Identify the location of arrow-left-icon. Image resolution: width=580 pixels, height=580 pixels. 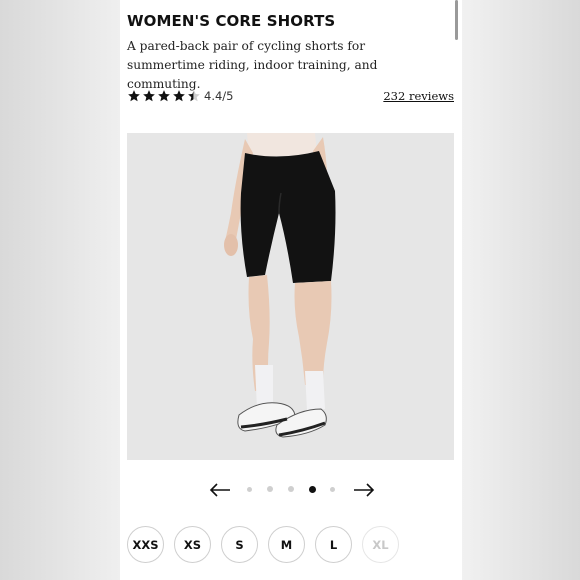
(220, 490).